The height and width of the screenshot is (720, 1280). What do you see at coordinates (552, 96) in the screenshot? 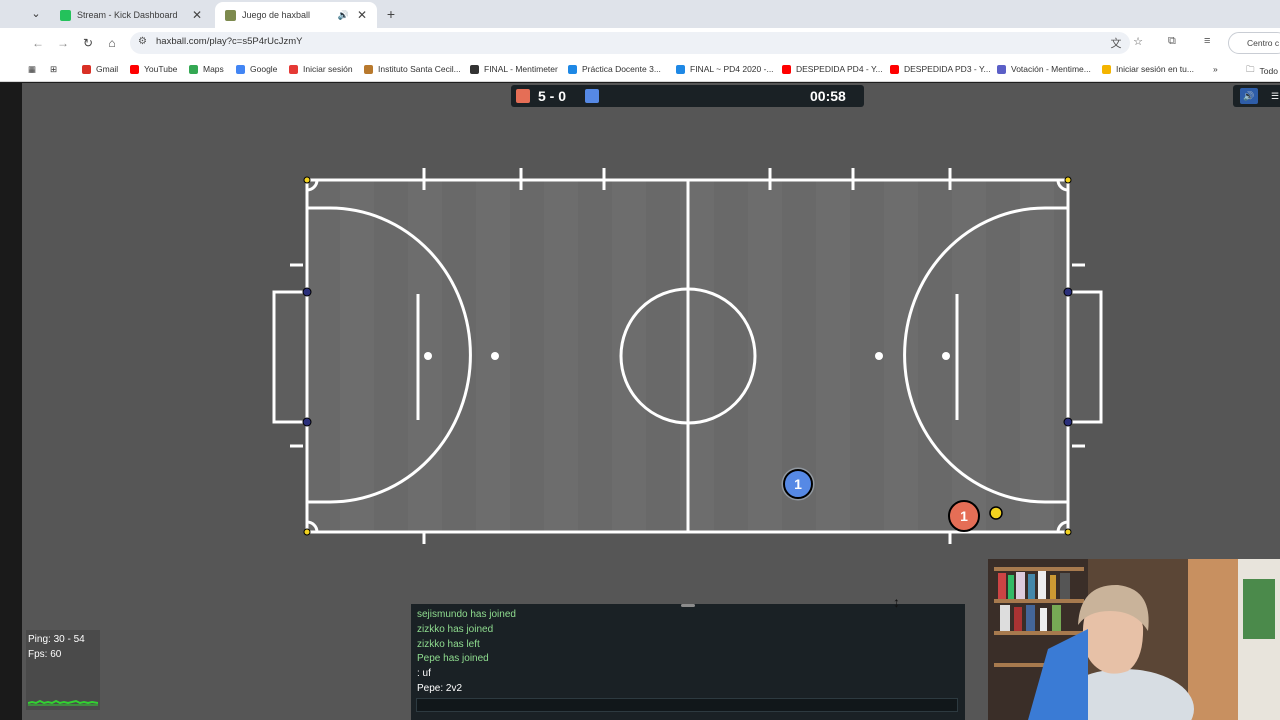
I see `score-display: 5 - 0` at bounding box center [552, 96].